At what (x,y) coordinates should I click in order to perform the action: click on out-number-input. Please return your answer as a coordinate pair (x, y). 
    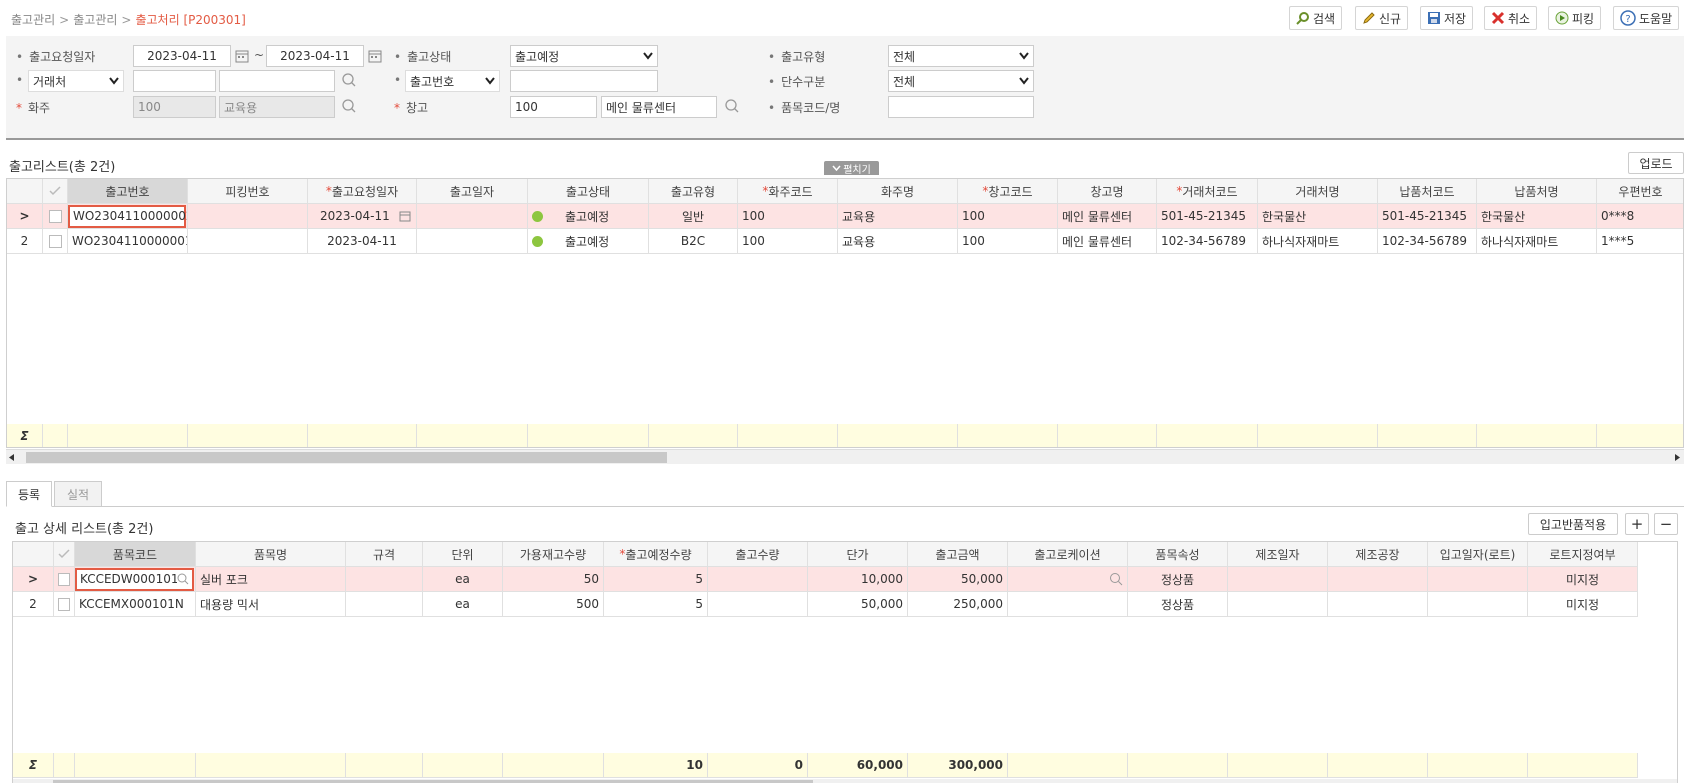
    Looking at the image, I should click on (584, 81).